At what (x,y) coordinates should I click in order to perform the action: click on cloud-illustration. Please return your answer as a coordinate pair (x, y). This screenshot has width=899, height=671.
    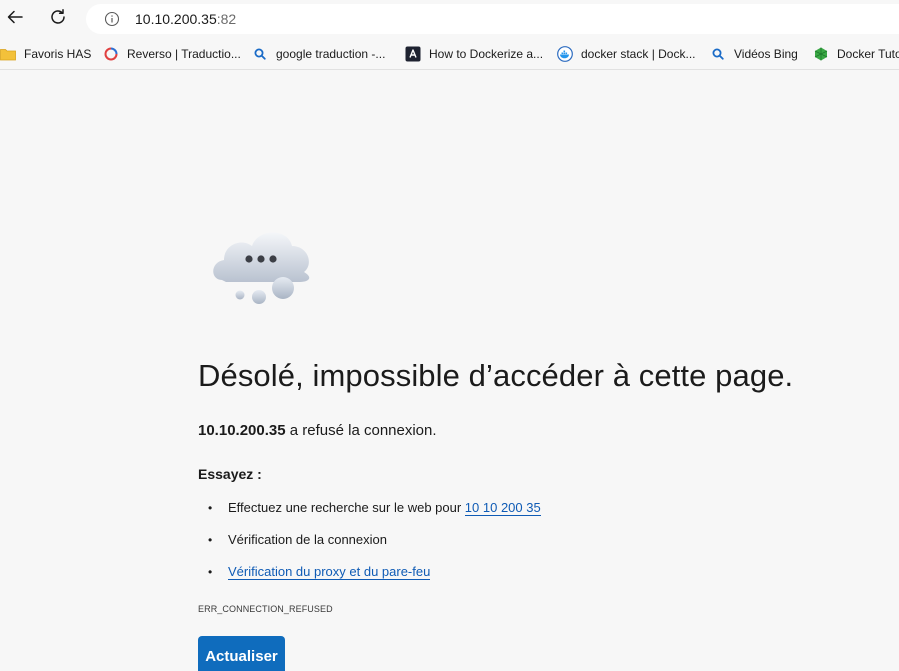
    Looking at the image, I should click on (262, 266).